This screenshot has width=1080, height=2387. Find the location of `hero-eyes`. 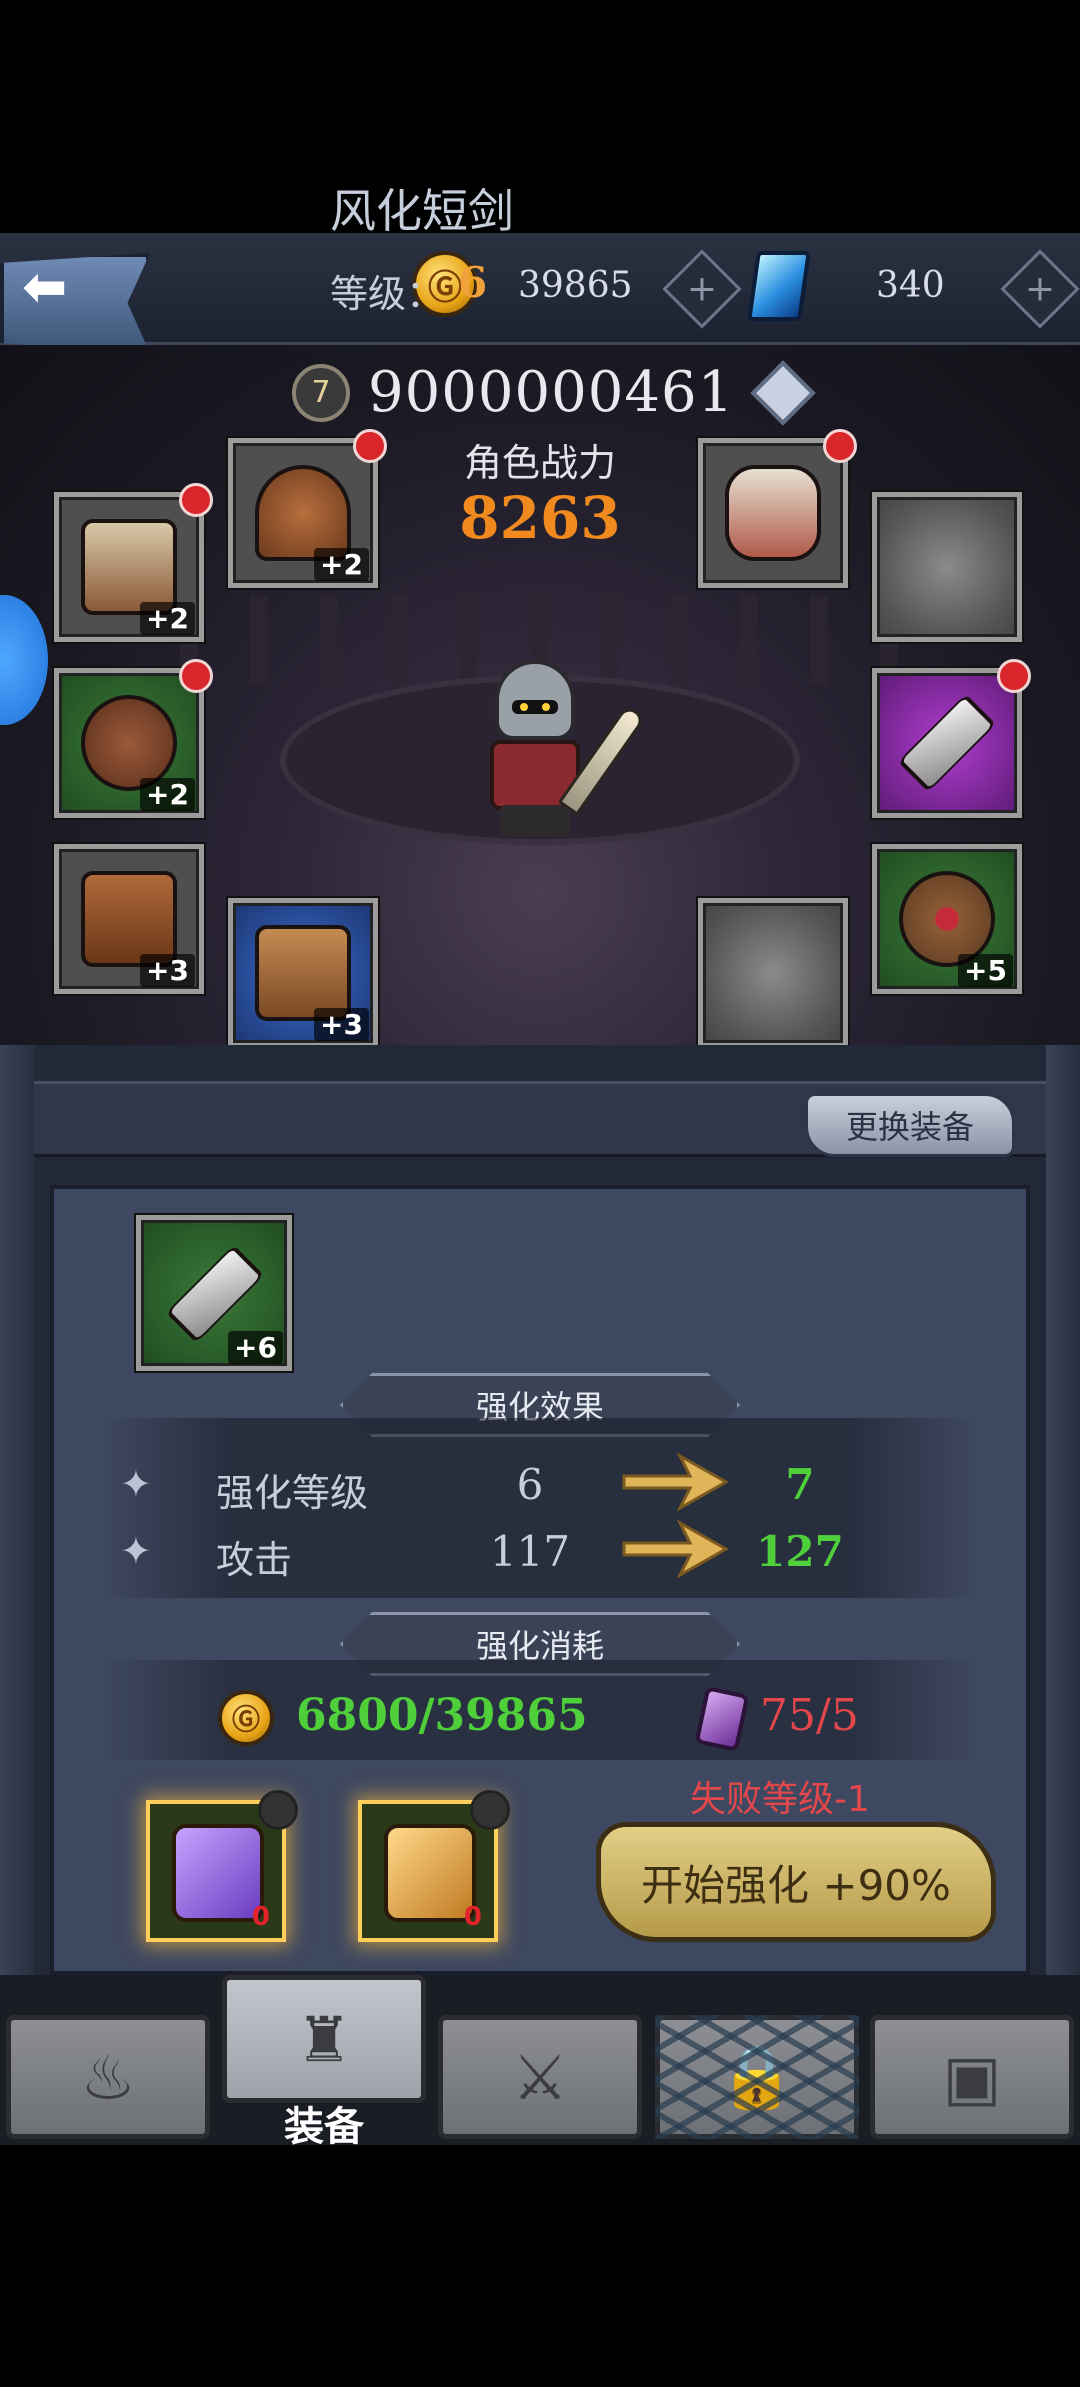

hero-eyes is located at coordinates (535, 707).